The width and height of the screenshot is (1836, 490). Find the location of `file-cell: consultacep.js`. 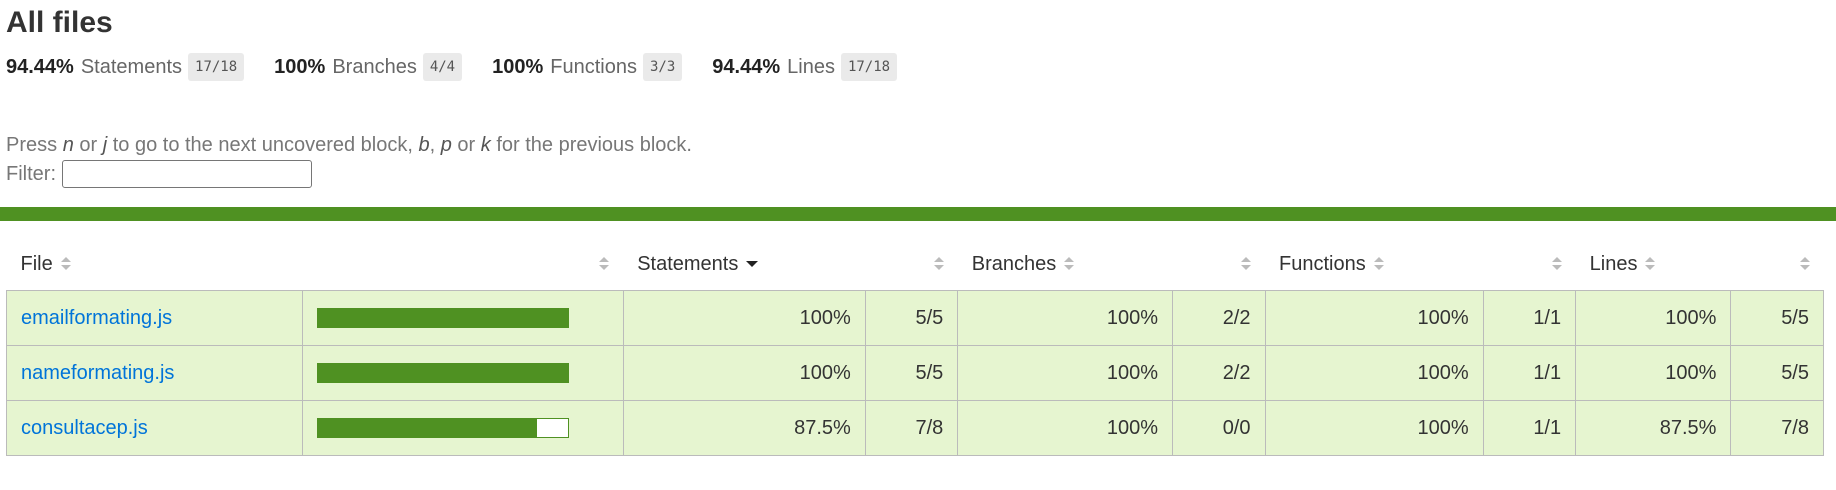

file-cell: consultacep.js is located at coordinates (154, 428).